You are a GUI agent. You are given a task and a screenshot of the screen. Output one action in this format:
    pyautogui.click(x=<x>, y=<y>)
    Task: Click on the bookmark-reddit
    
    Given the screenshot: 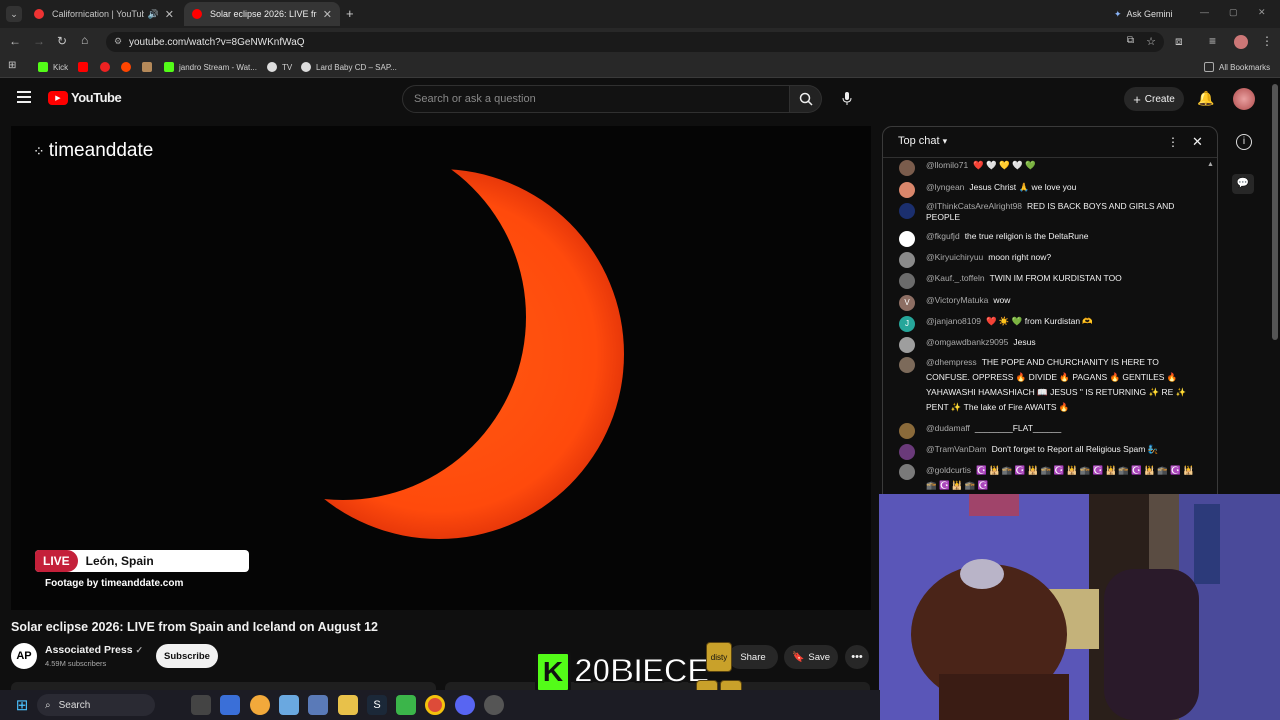 What is the action you would take?
    pyautogui.click(x=128, y=67)
    